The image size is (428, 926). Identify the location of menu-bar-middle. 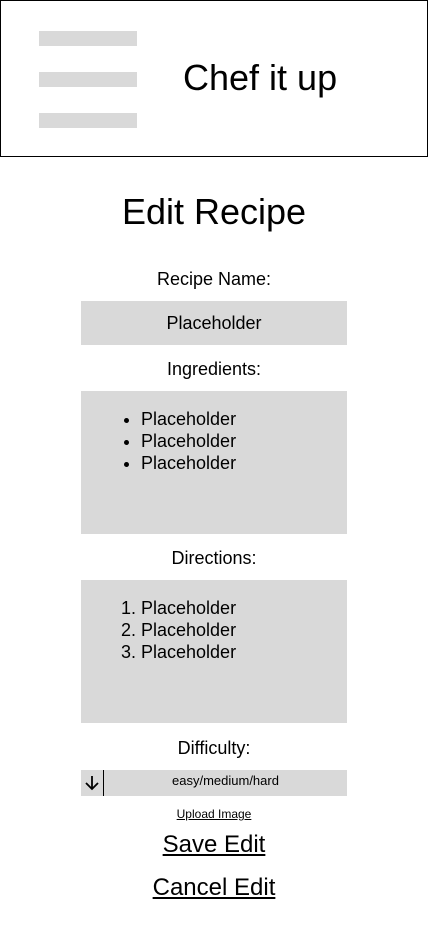
(88, 79).